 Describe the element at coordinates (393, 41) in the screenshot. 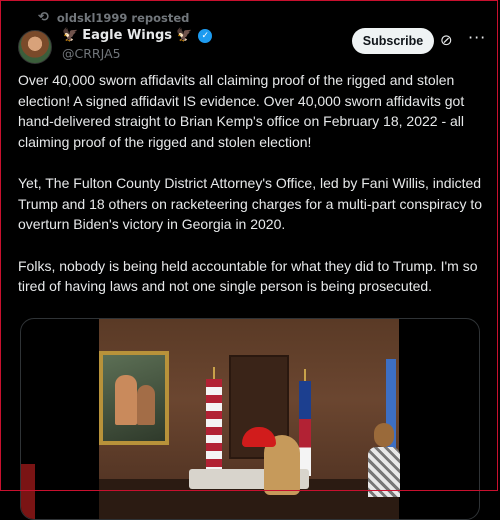

I see `subscribe-button: Subscribe` at that location.